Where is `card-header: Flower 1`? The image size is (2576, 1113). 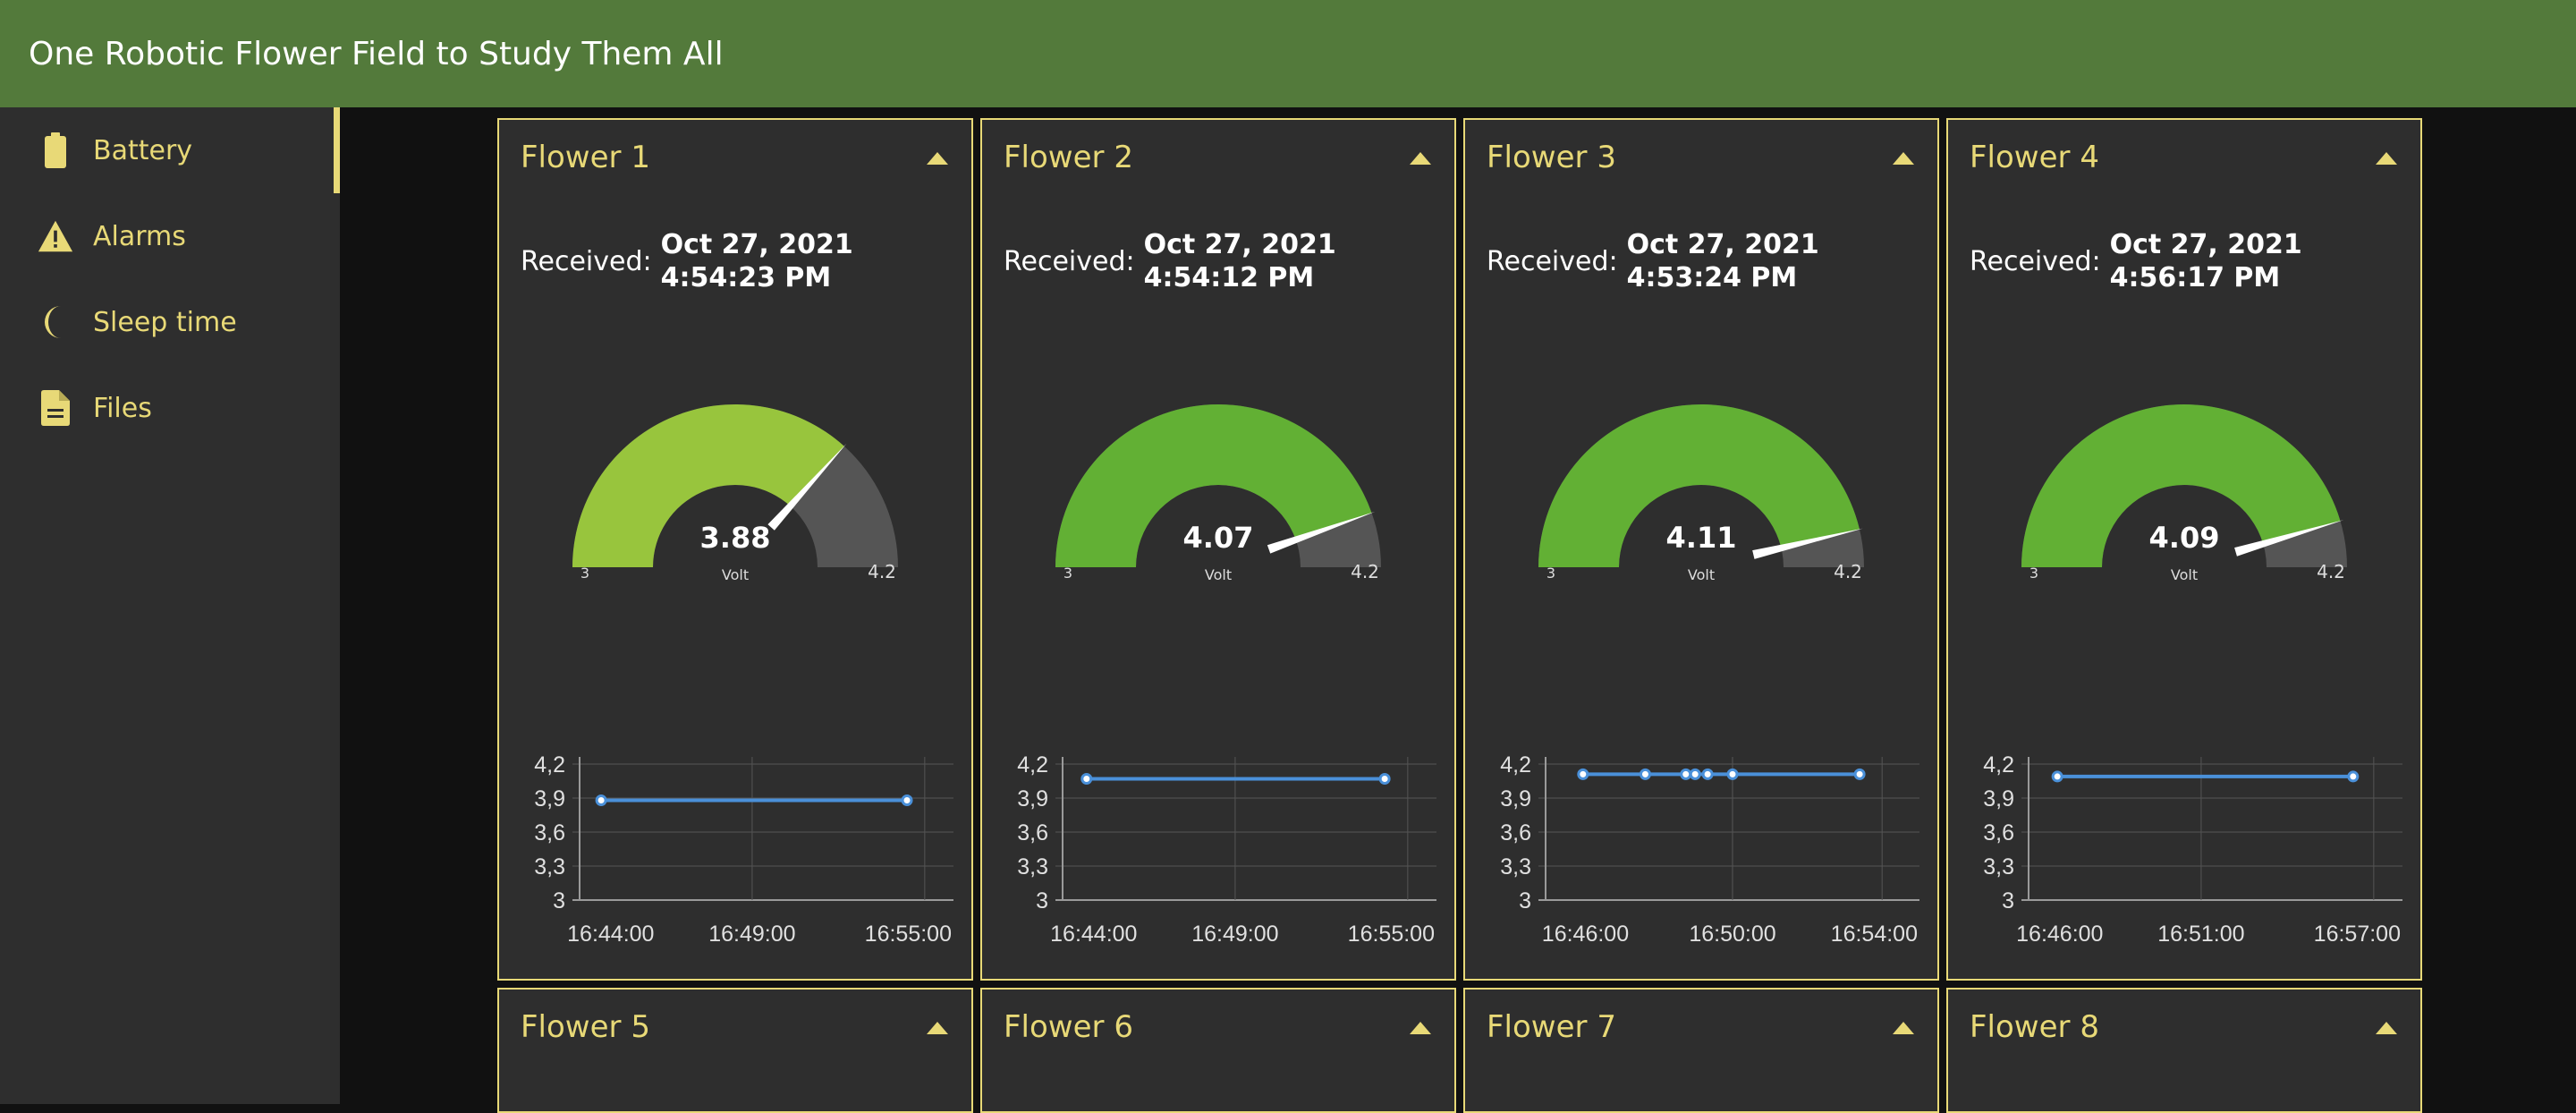 card-header: Flower 1 is located at coordinates (735, 160).